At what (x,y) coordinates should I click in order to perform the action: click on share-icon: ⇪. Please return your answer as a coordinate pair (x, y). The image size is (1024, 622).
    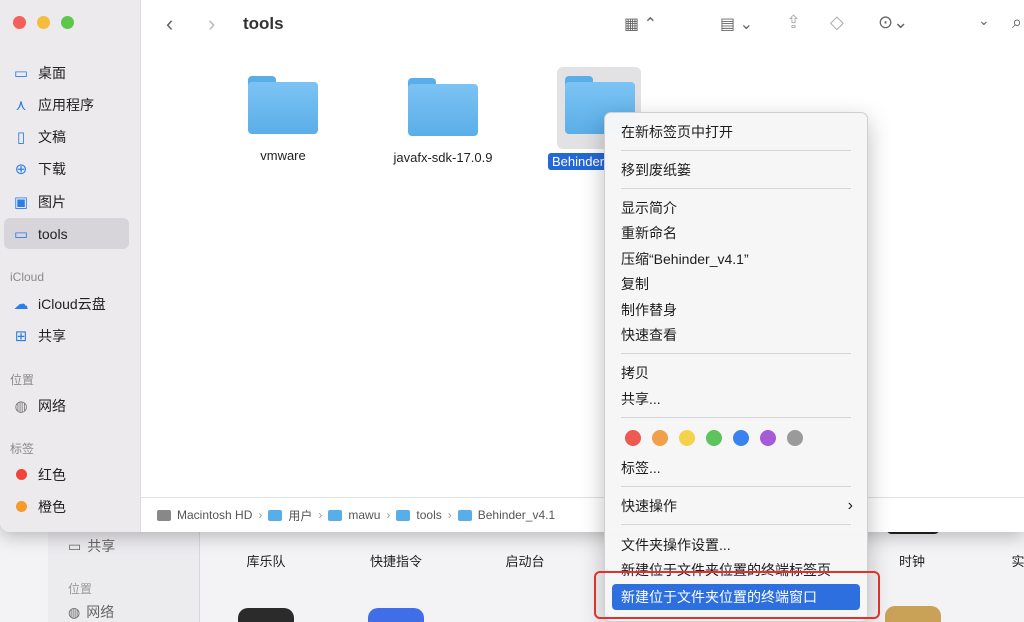
    Looking at the image, I should click on (793, 22).